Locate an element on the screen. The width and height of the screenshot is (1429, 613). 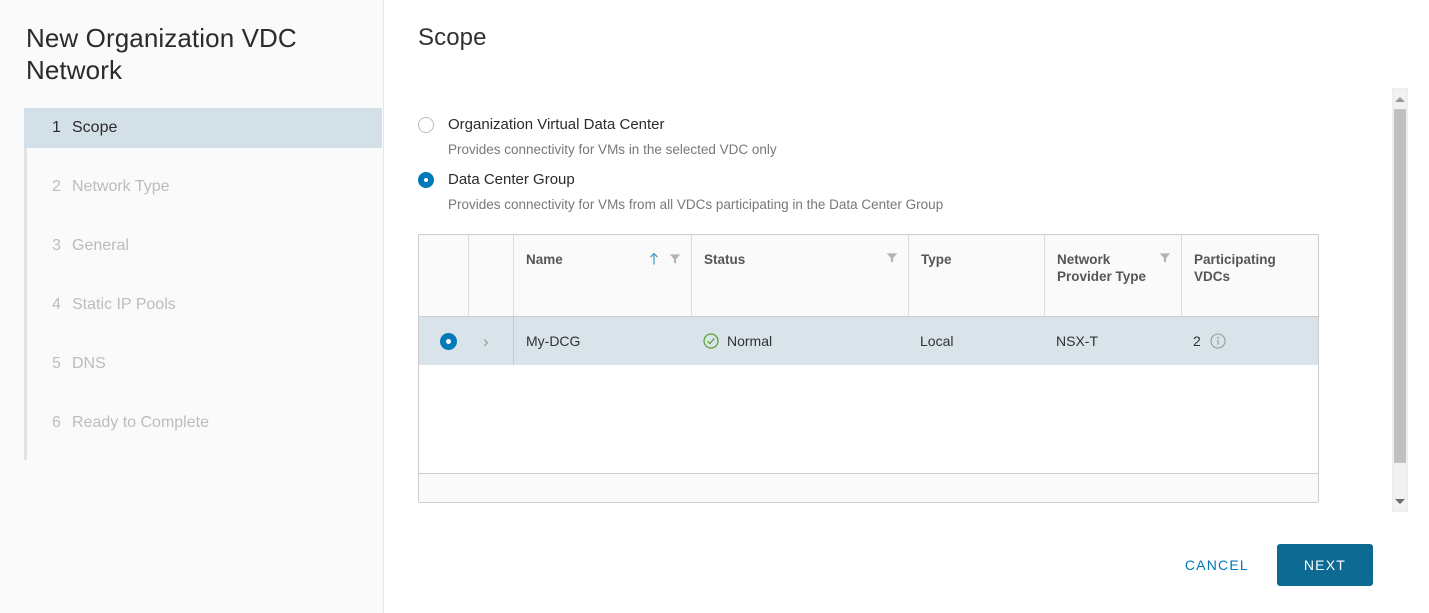
content-scrollbar is located at coordinates (1400, 300).